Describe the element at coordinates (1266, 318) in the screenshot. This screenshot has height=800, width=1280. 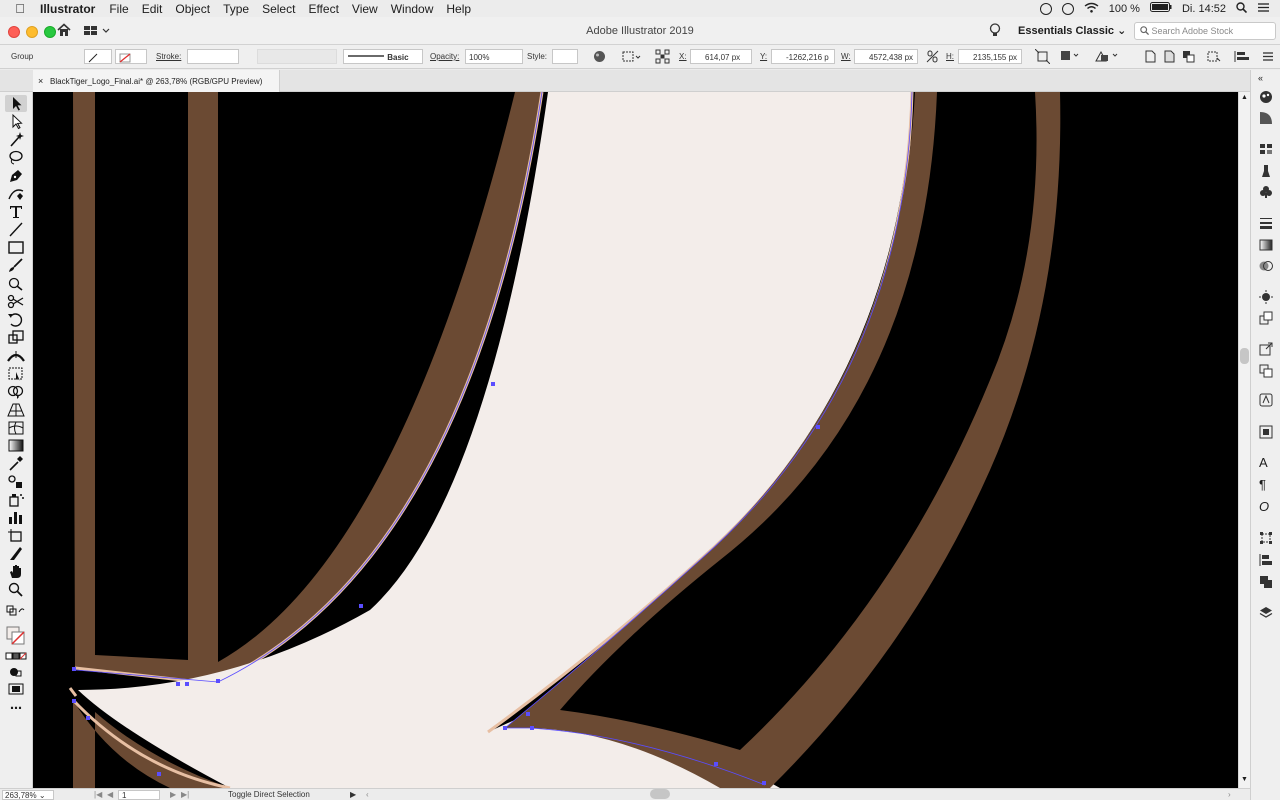
I see `graphic-styles-icon` at that location.